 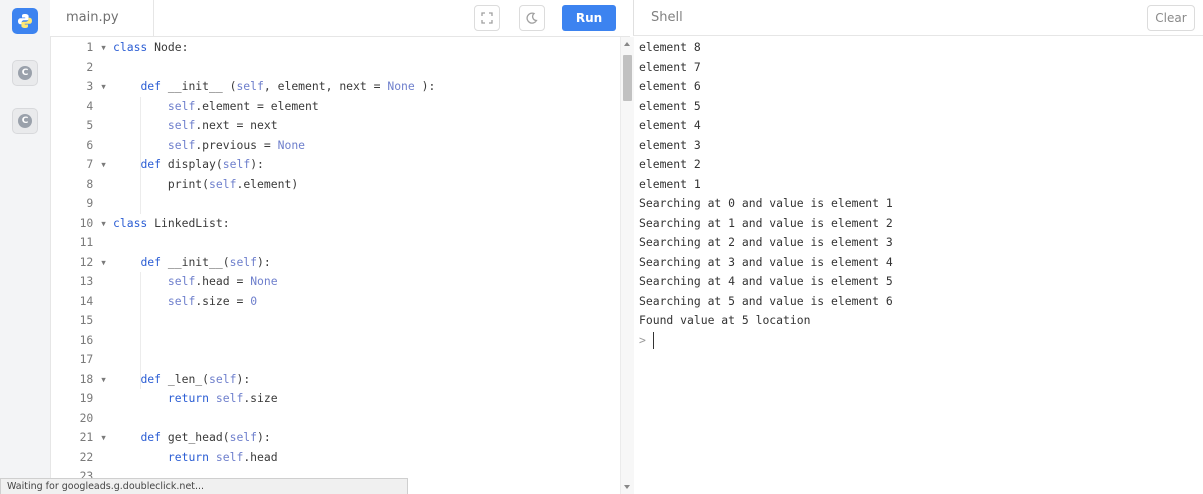 I want to click on code-line: 17, so click(x=335, y=360).